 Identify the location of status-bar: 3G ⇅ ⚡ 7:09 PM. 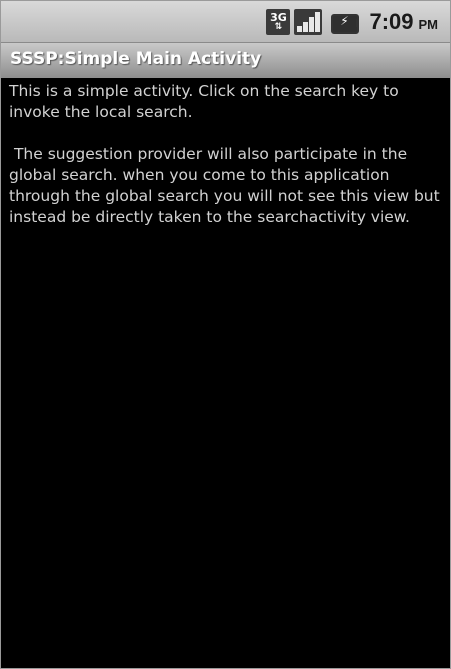
(225, 22).